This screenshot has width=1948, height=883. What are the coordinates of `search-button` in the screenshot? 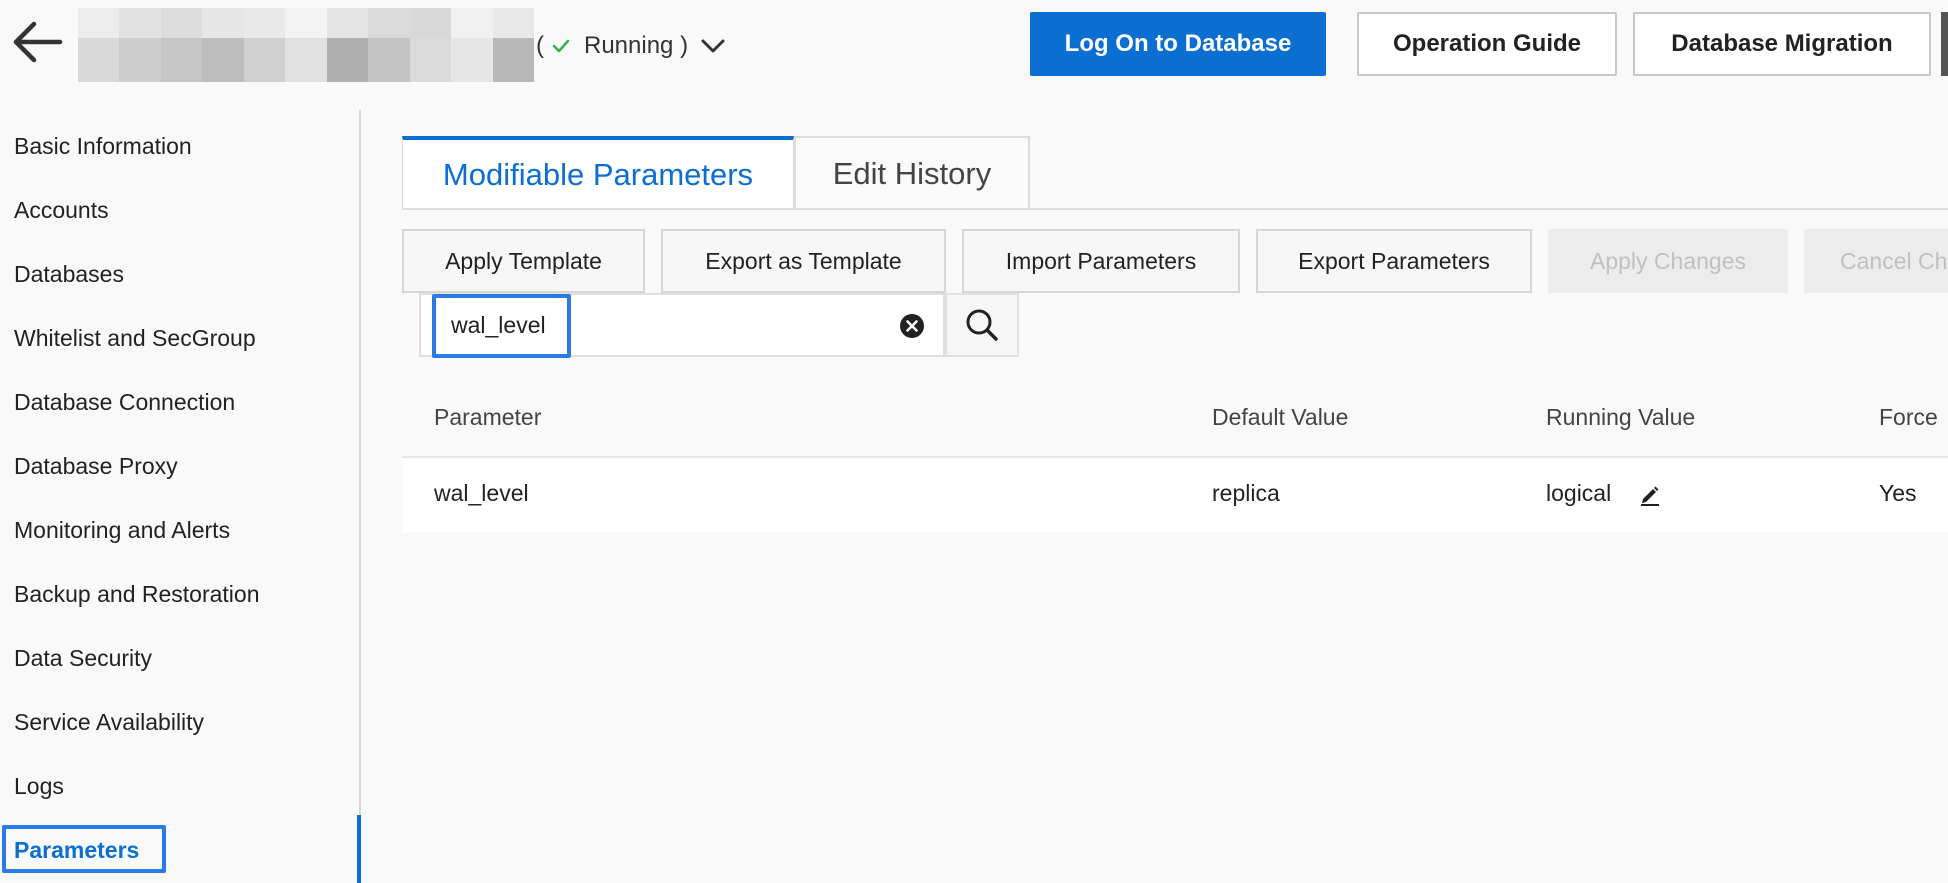 It's located at (982, 325).